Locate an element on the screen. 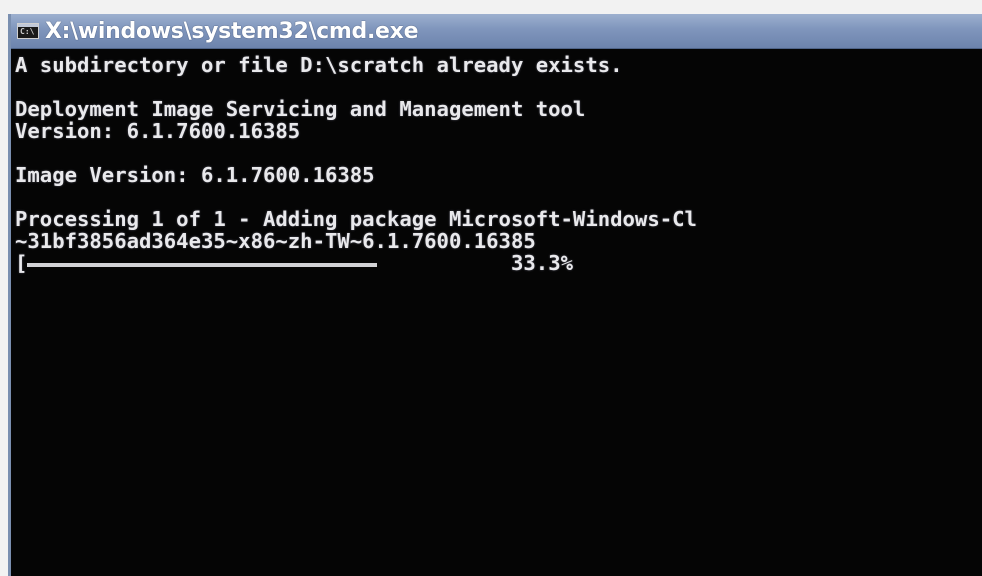 The width and height of the screenshot is (982, 576). progress-fill is located at coordinates (202, 265).